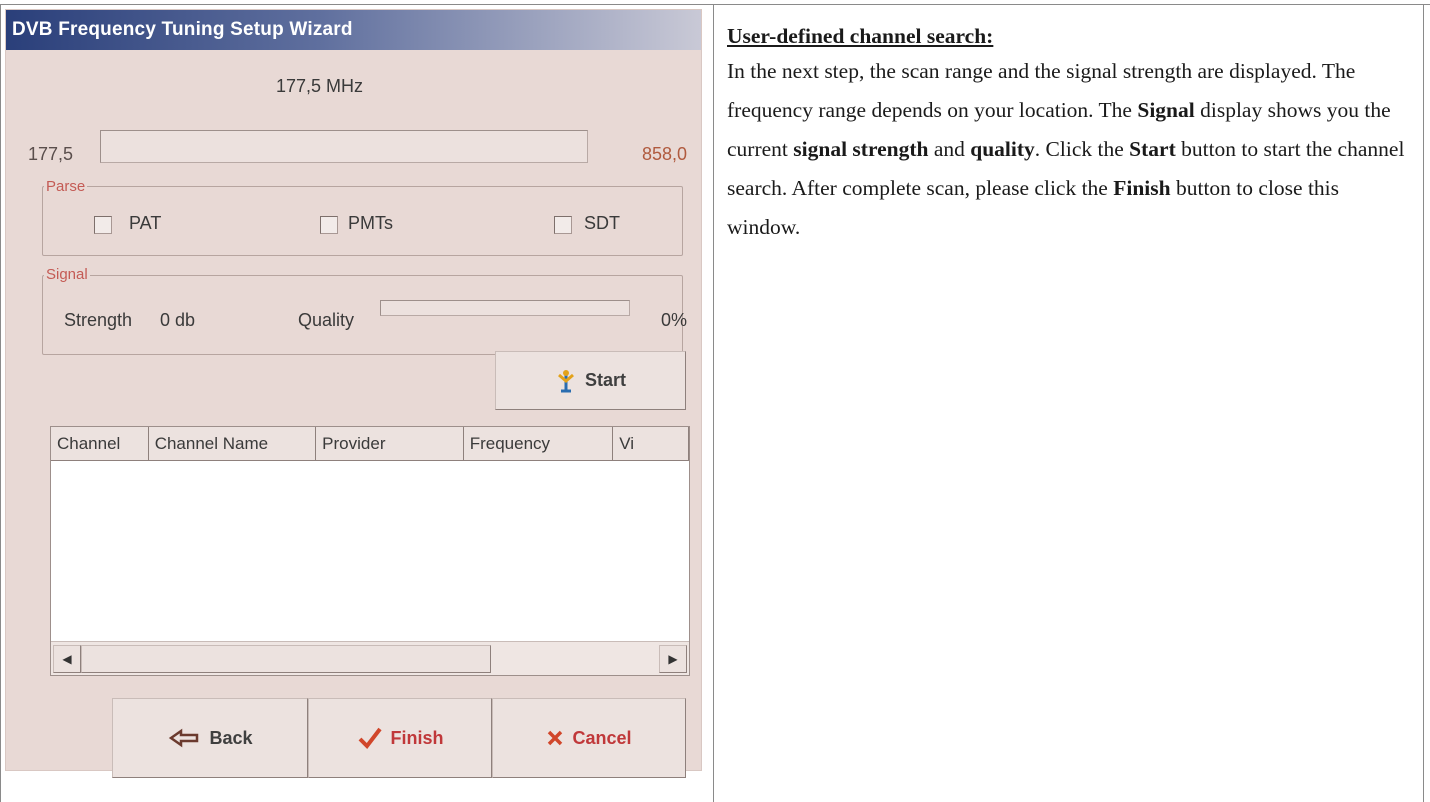  What do you see at coordinates (178, 320) in the screenshot?
I see `strength-value: 0 db` at bounding box center [178, 320].